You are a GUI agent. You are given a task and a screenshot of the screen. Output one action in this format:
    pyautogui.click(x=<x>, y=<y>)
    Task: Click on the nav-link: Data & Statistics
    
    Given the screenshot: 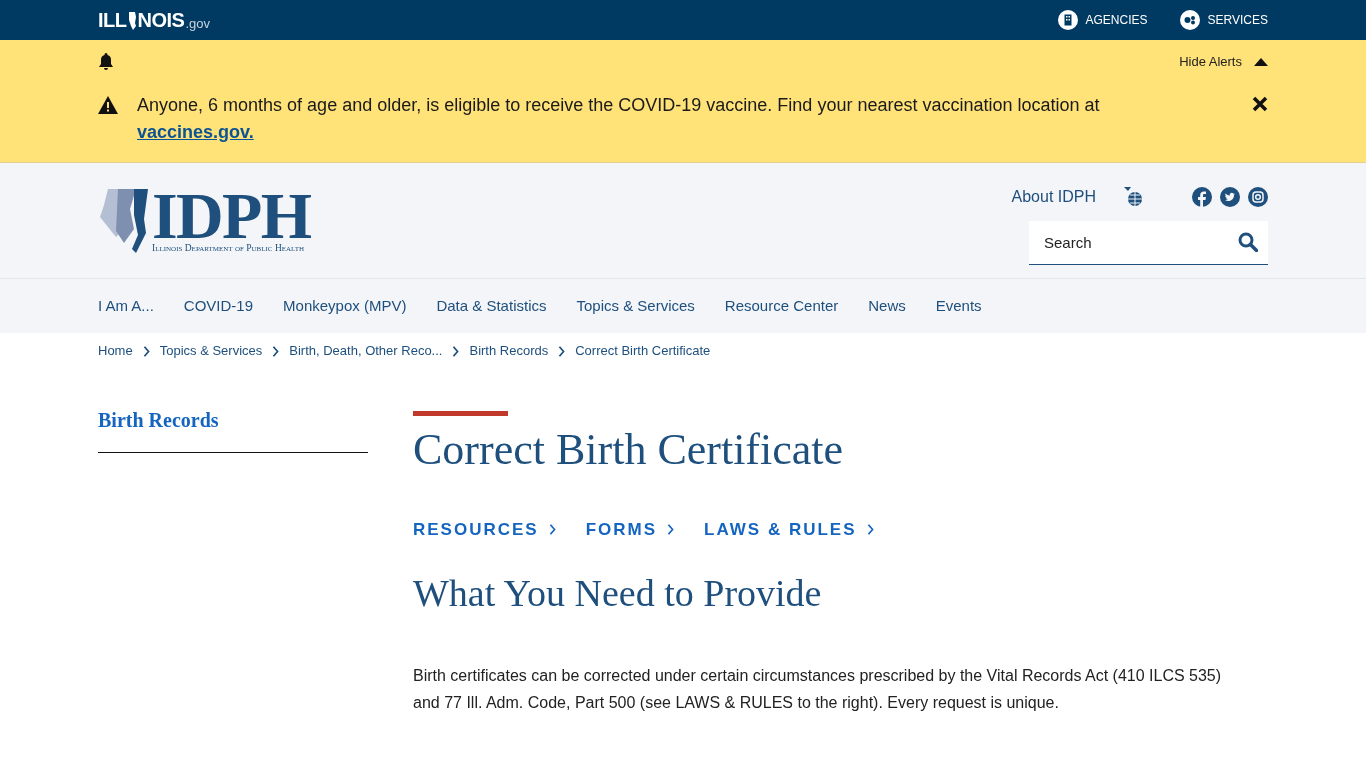 What is the action you would take?
    pyautogui.click(x=491, y=306)
    